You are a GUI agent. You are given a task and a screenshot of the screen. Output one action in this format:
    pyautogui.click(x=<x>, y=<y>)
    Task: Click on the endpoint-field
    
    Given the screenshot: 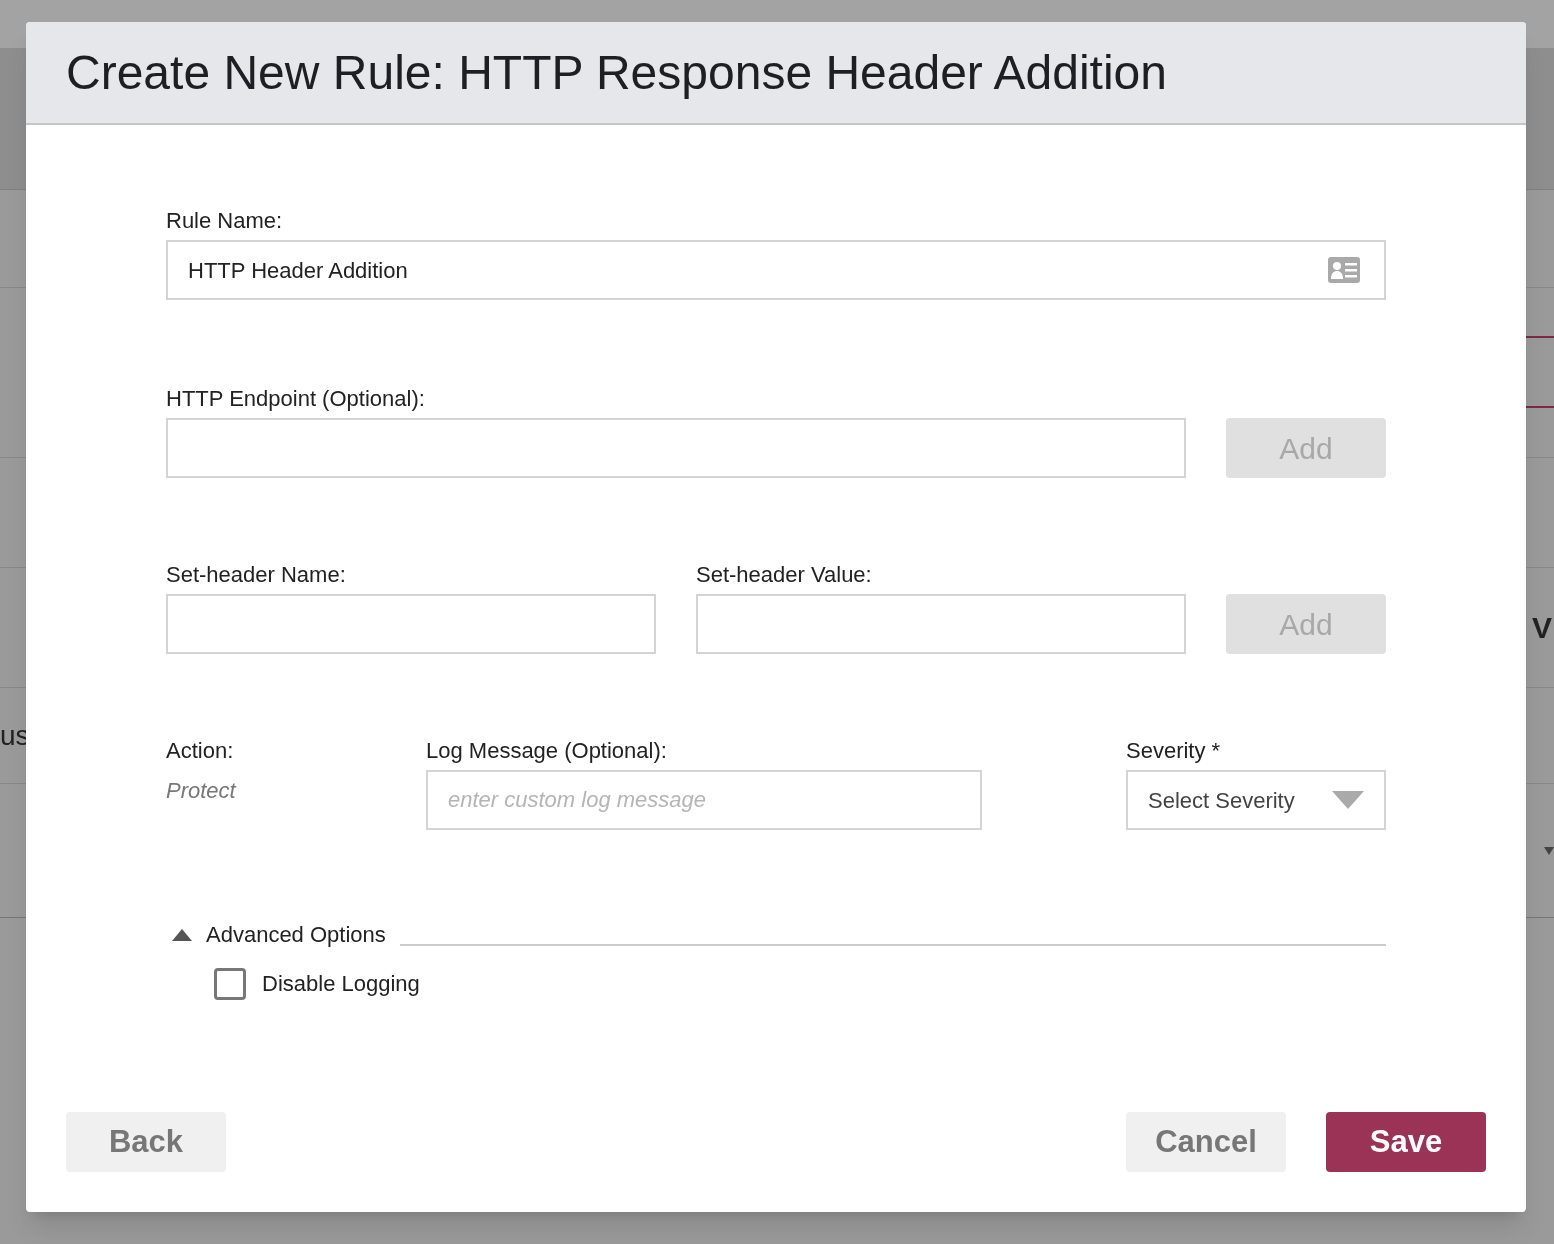 What is the action you would take?
    pyautogui.click(x=676, y=448)
    